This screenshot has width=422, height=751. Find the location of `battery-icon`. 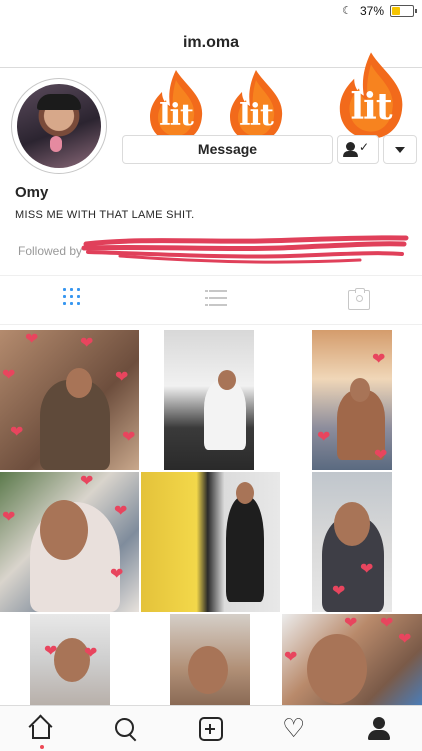

battery-icon is located at coordinates (403, 11).